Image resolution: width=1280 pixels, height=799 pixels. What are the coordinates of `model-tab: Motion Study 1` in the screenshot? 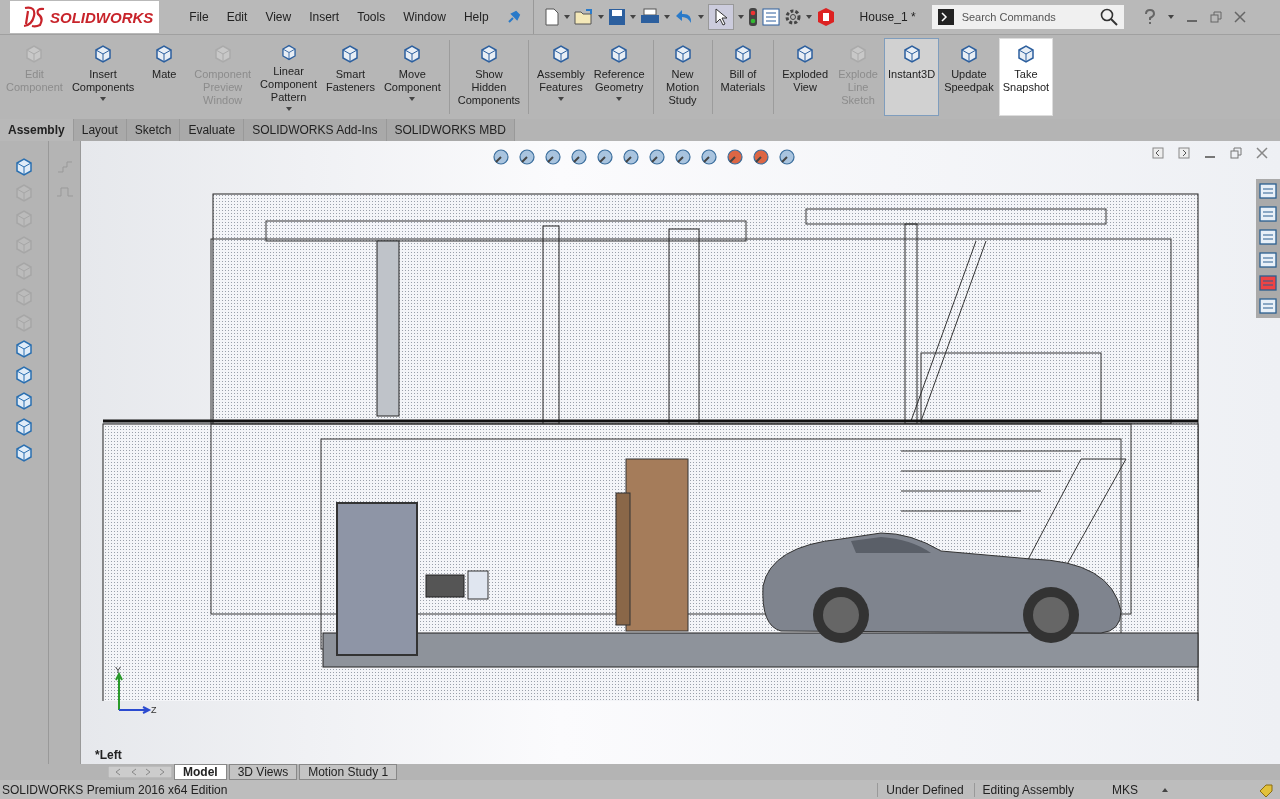 It's located at (348, 772).